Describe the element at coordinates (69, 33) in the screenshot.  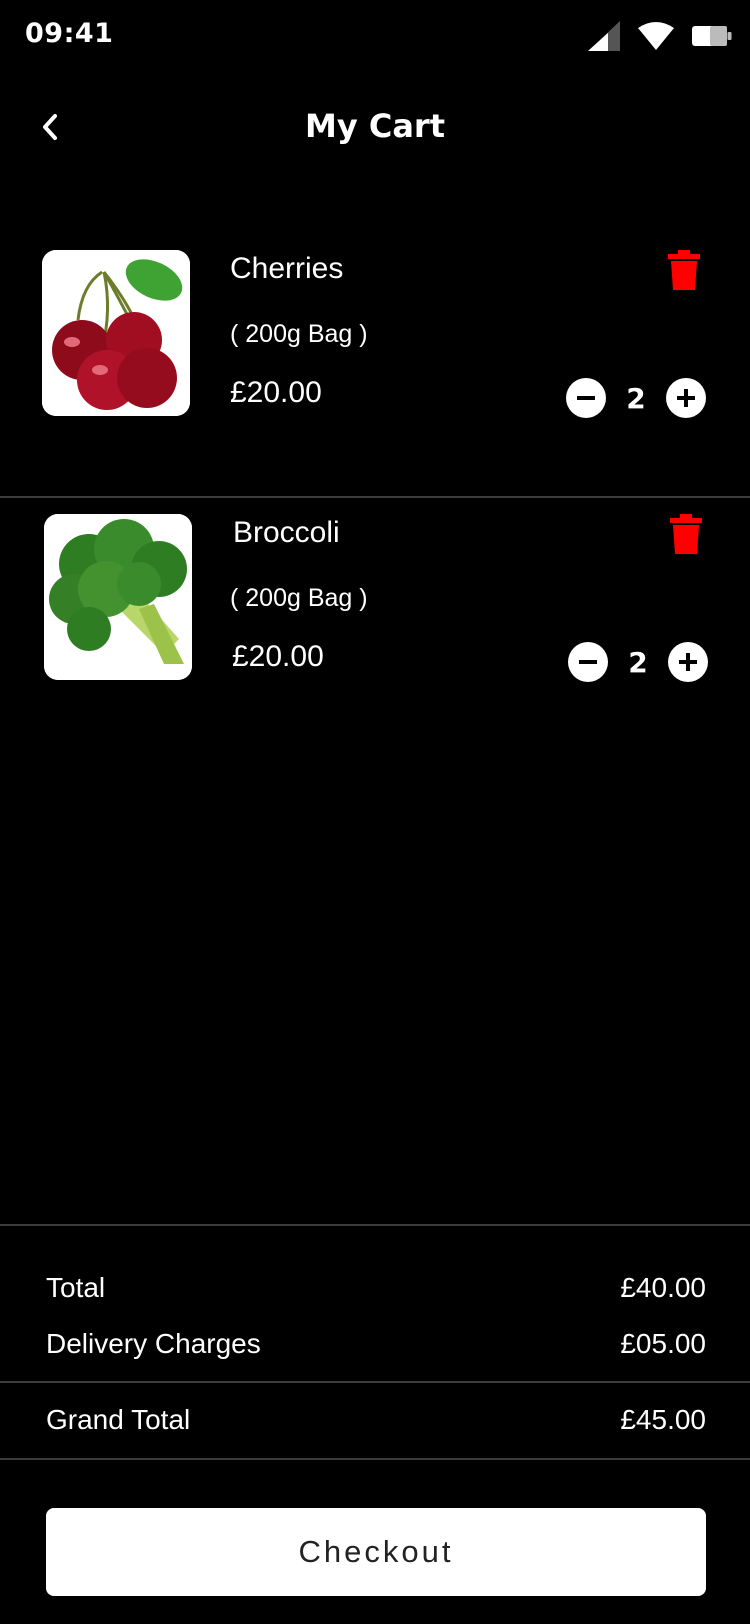
I see `status-time: 09:41` at that location.